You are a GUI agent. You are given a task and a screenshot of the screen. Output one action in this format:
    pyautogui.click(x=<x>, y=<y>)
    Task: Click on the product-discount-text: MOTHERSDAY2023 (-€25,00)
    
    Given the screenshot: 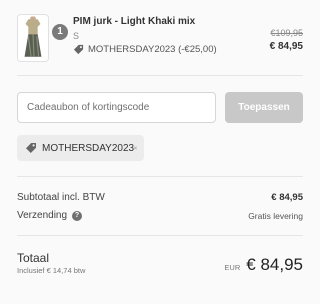 What is the action you would take?
    pyautogui.click(x=152, y=49)
    